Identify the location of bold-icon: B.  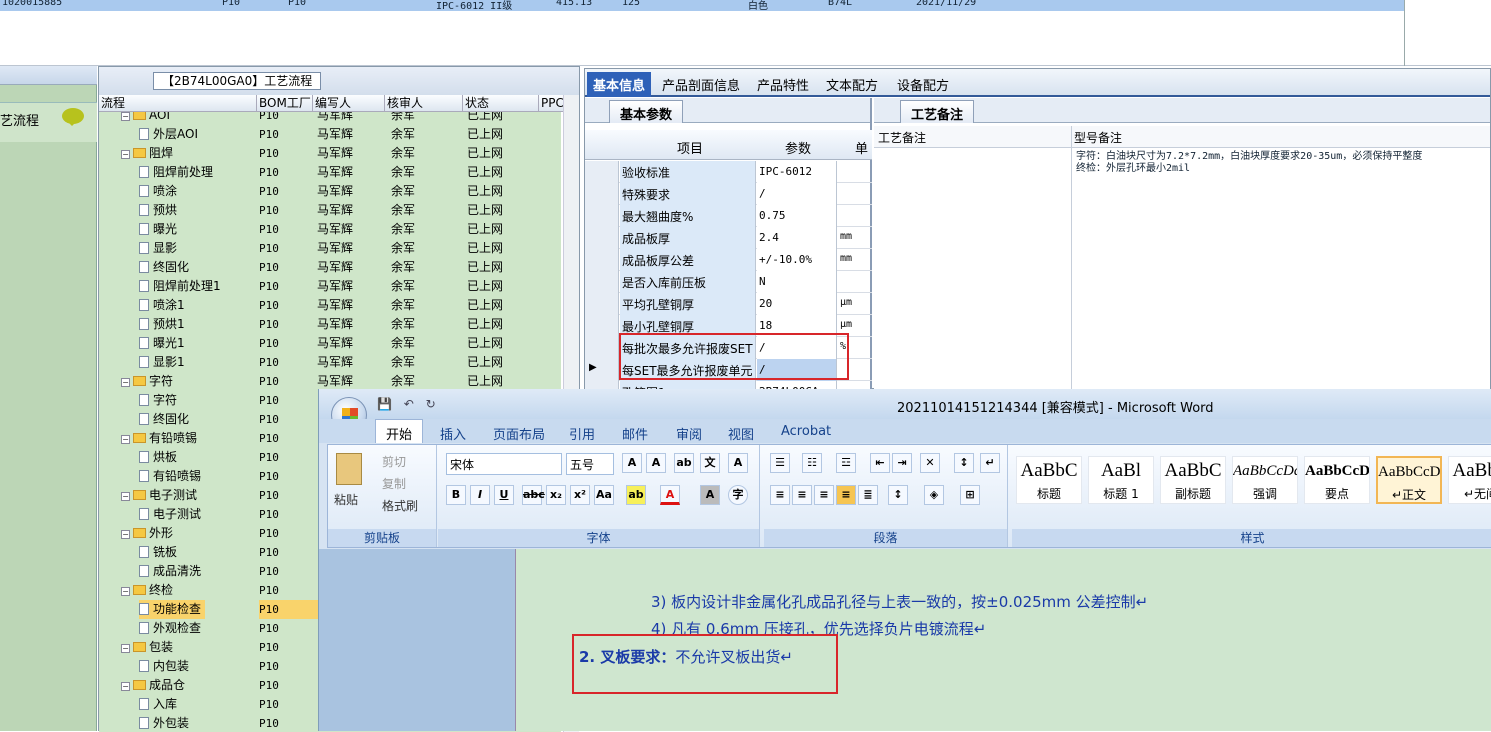
(456, 495).